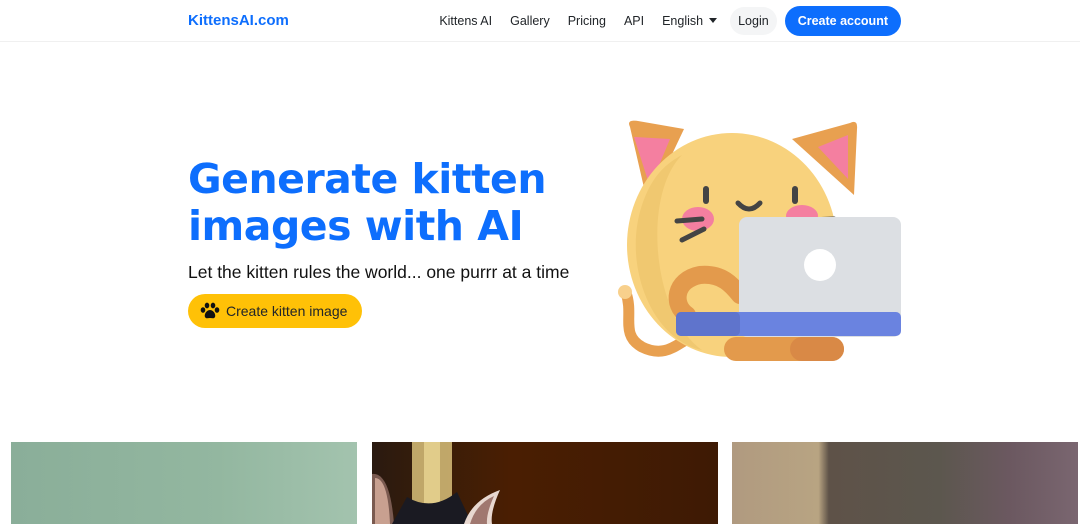  Describe the element at coordinates (713, 20) in the screenshot. I see `caret-down-icon` at that location.